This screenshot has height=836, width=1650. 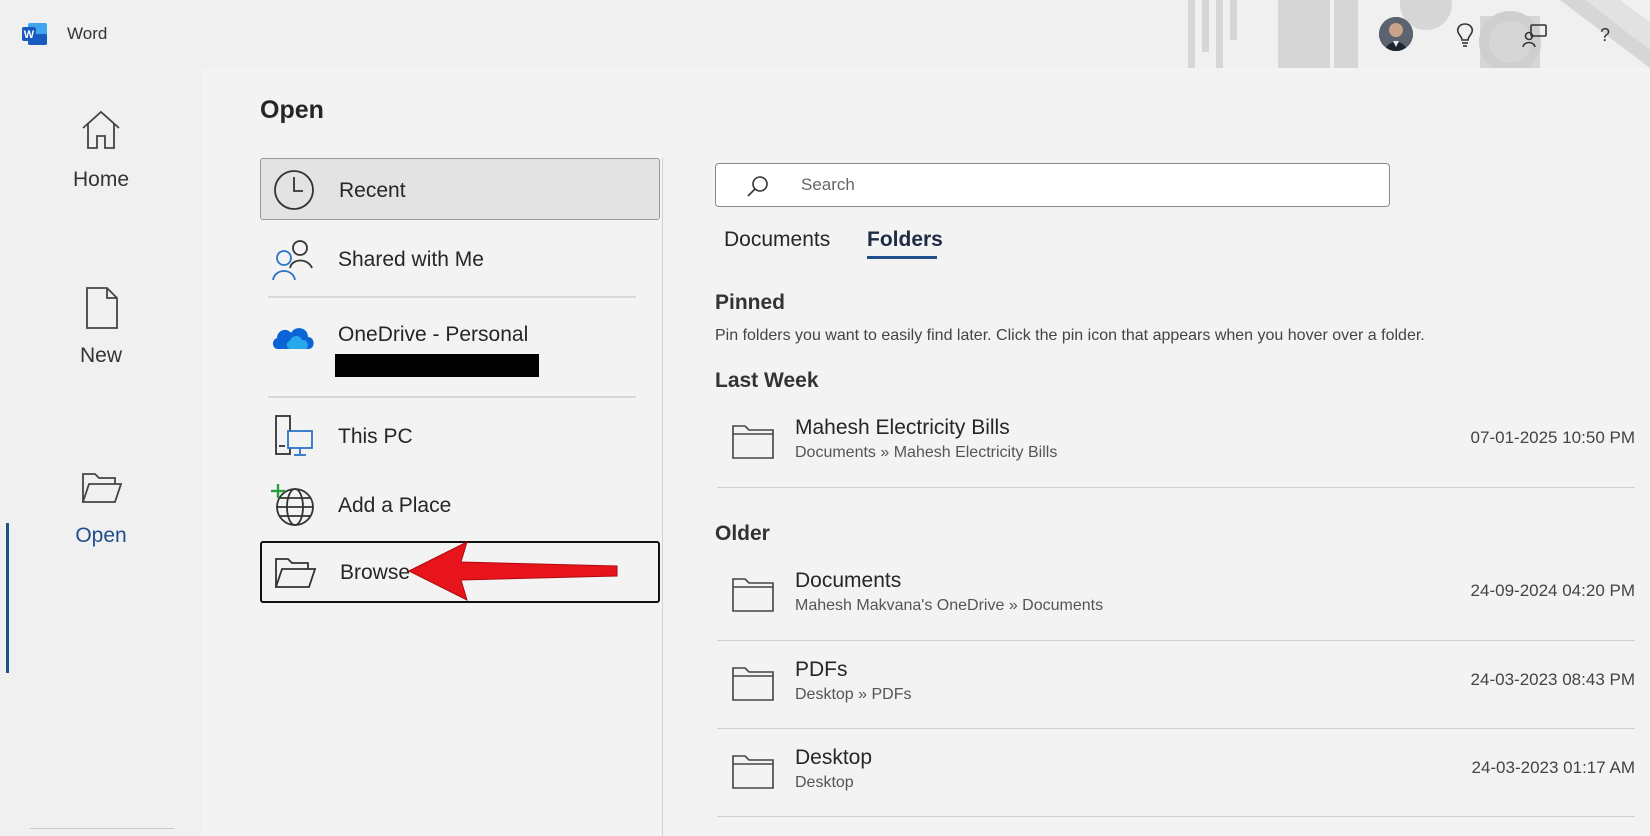 I want to click on clock-icon, so click(x=294, y=190).